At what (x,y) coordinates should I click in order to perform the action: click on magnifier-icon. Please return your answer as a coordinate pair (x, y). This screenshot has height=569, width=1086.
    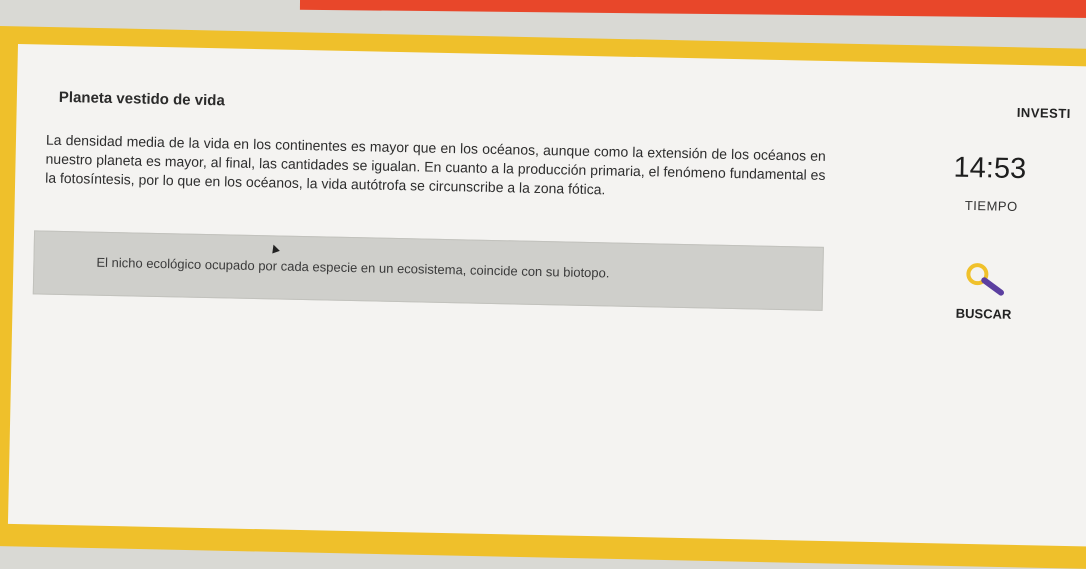
    Looking at the image, I should click on (985, 279).